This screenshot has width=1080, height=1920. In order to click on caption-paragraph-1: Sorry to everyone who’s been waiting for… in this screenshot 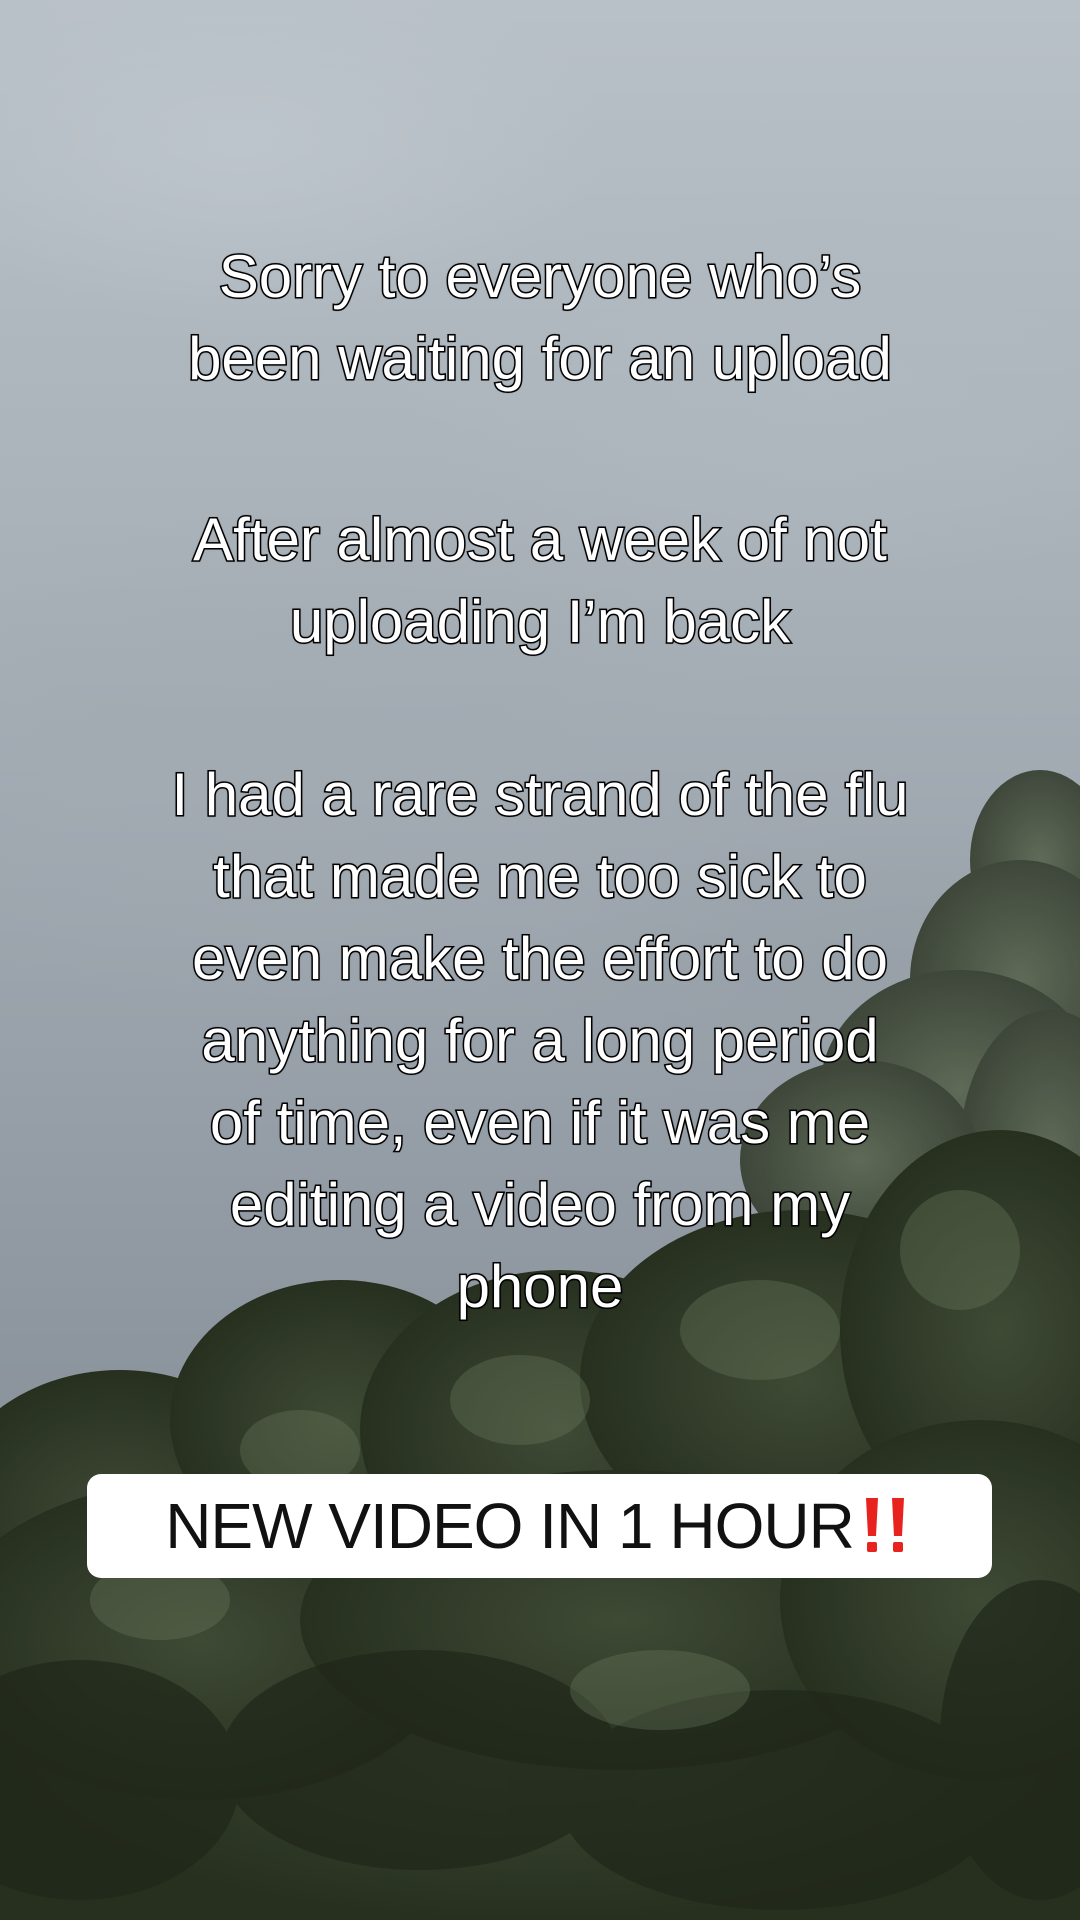, I will do `click(540, 318)`.